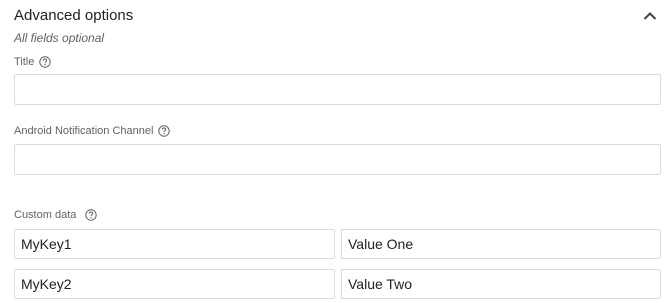 The width and height of the screenshot is (668, 303). I want to click on channel-field-label: Android Notification Channel, so click(84, 131).